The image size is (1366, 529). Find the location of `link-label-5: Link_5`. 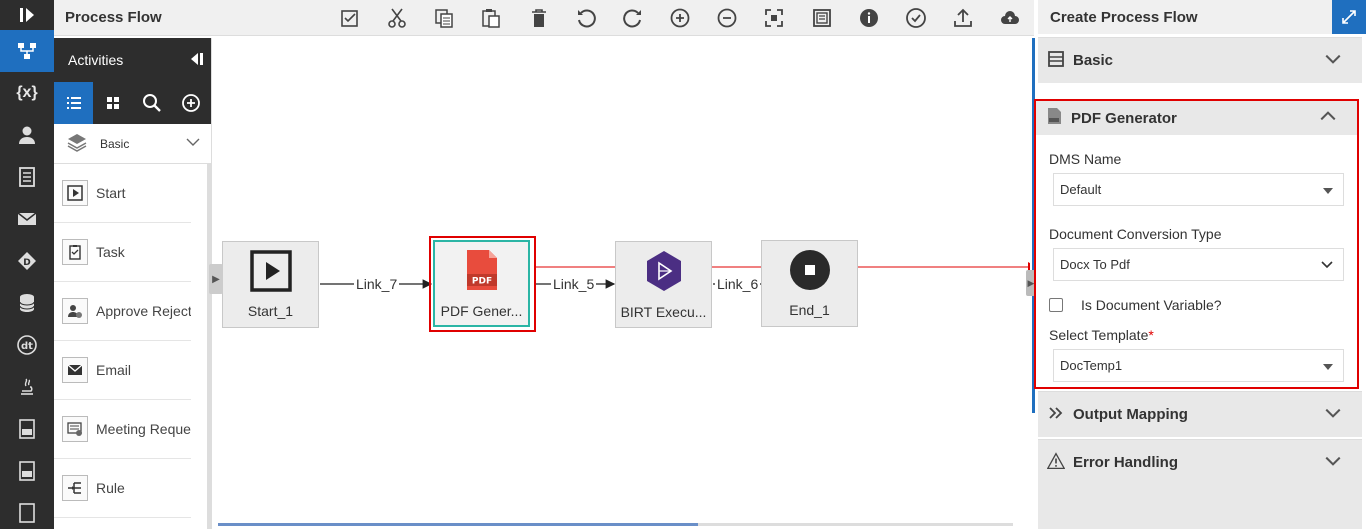

link-label-5: Link_5 is located at coordinates (574, 284).